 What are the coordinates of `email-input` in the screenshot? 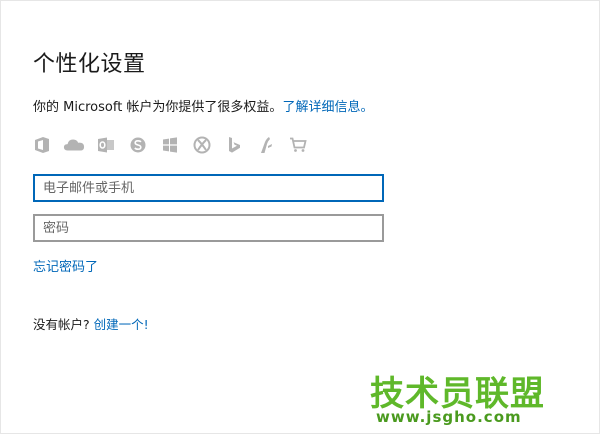 It's located at (208, 188).